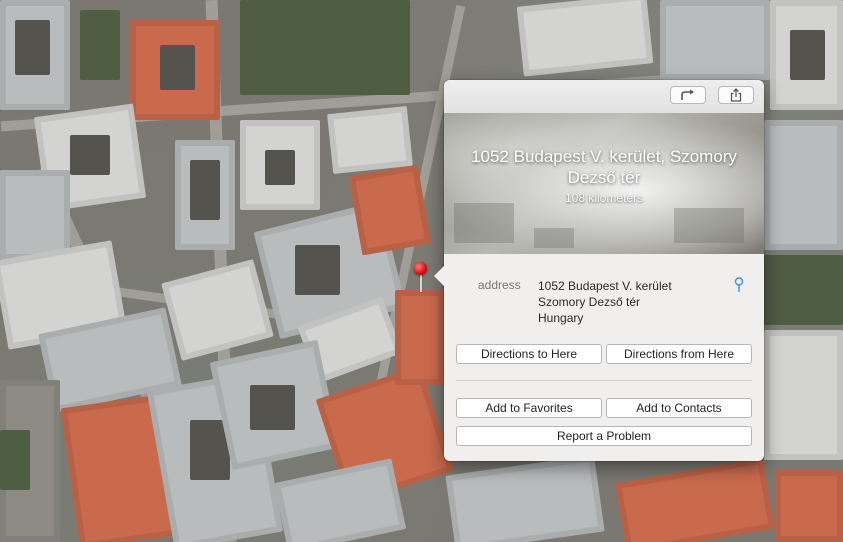  I want to click on address-label: address, so click(499, 285).